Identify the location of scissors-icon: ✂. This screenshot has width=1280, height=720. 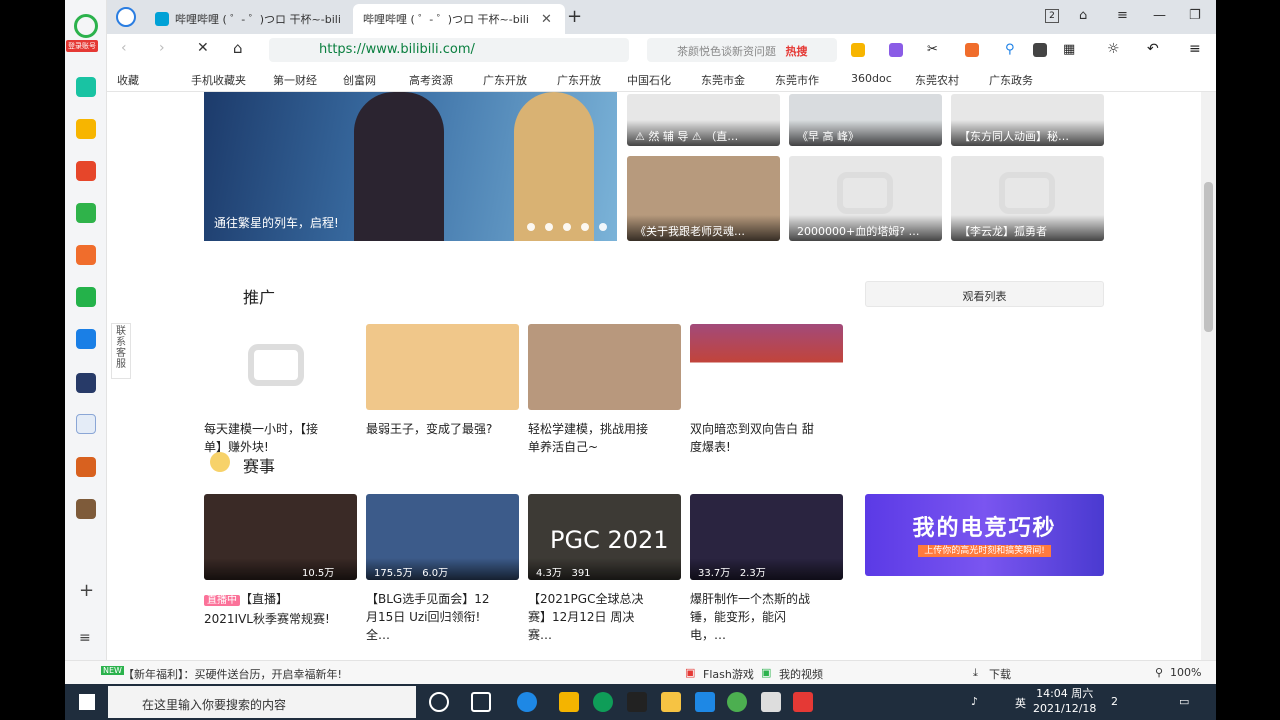
(932, 49).